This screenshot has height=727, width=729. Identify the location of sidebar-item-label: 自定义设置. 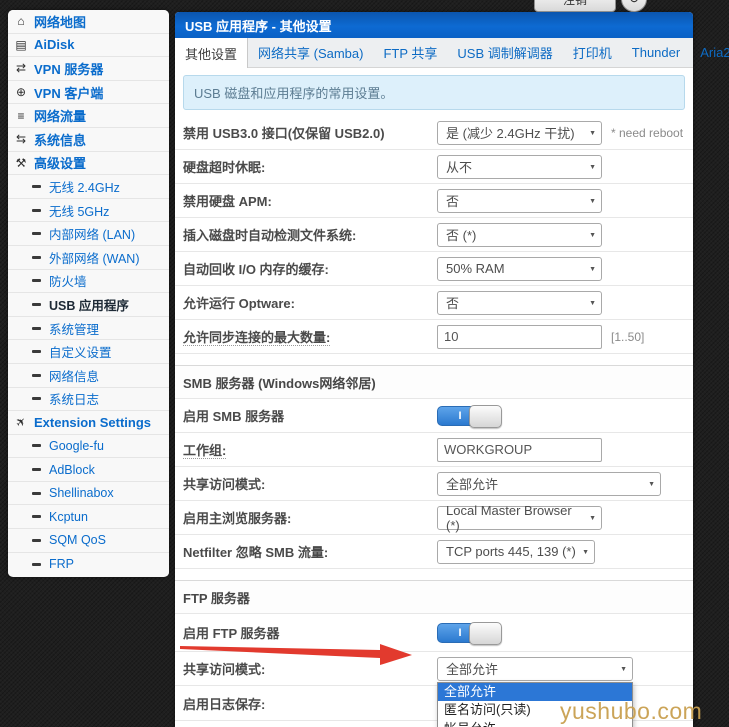
(80, 353).